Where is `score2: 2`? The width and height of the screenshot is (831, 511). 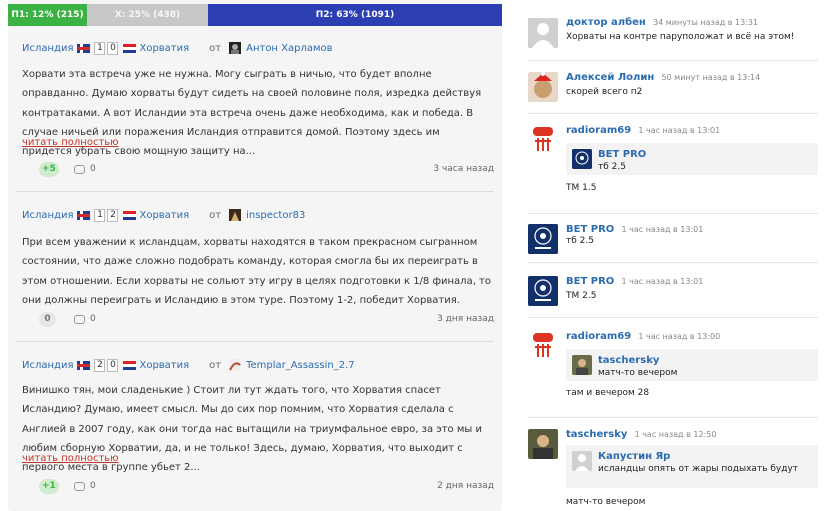
score2: 2 is located at coordinates (113, 215).